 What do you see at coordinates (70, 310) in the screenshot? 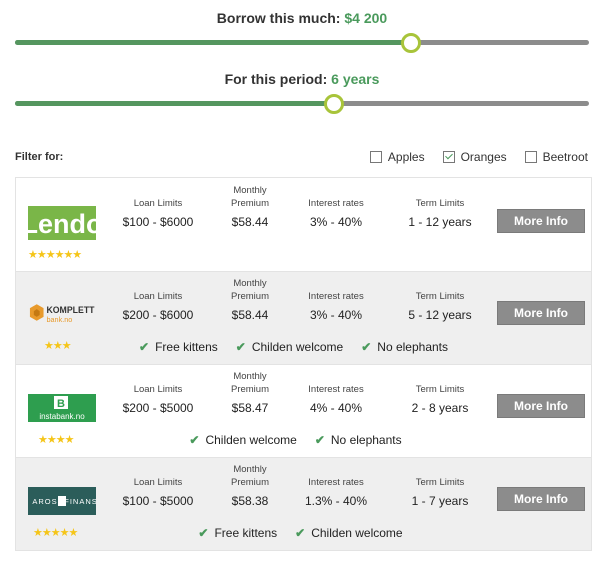
I see `svg-text: KOMPLETT` at bounding box center [70, 310].